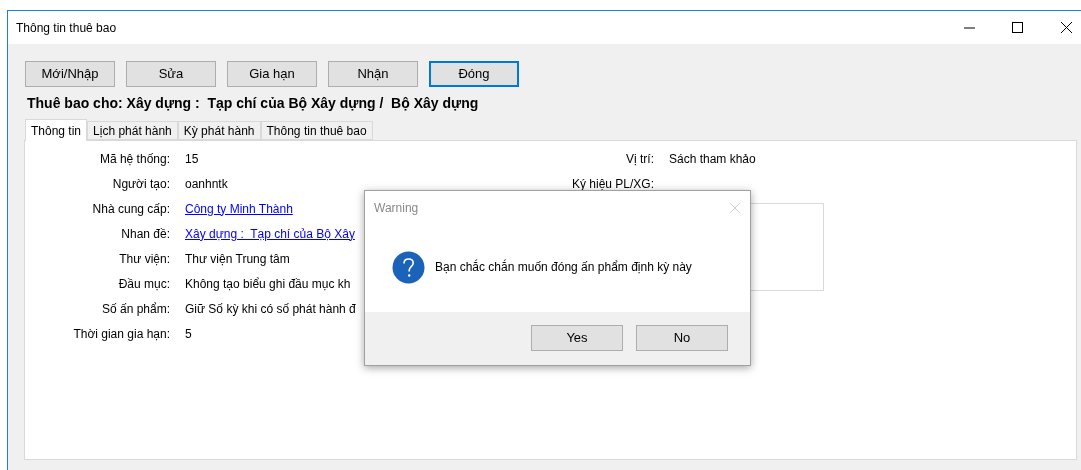 Image resolution: width=1081 pixels, height=470 pixels. Describe the element at coordinates (474, 74) in the screenshot. I see `toolbar-button: Đóng` at that location.